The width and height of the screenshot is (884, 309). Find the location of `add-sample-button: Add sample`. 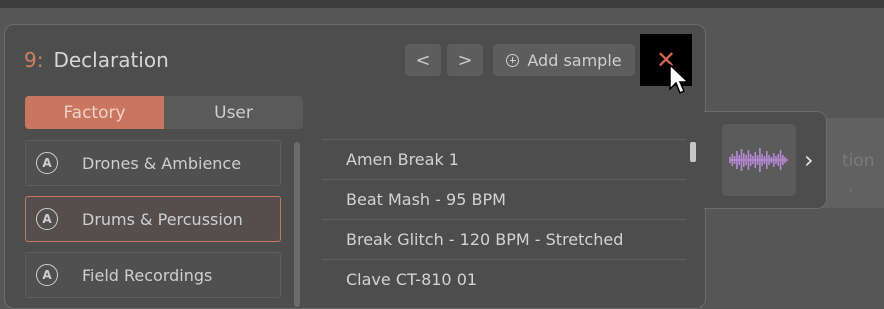

add-sample-button: Add sample is located at coordinates (564, 60).